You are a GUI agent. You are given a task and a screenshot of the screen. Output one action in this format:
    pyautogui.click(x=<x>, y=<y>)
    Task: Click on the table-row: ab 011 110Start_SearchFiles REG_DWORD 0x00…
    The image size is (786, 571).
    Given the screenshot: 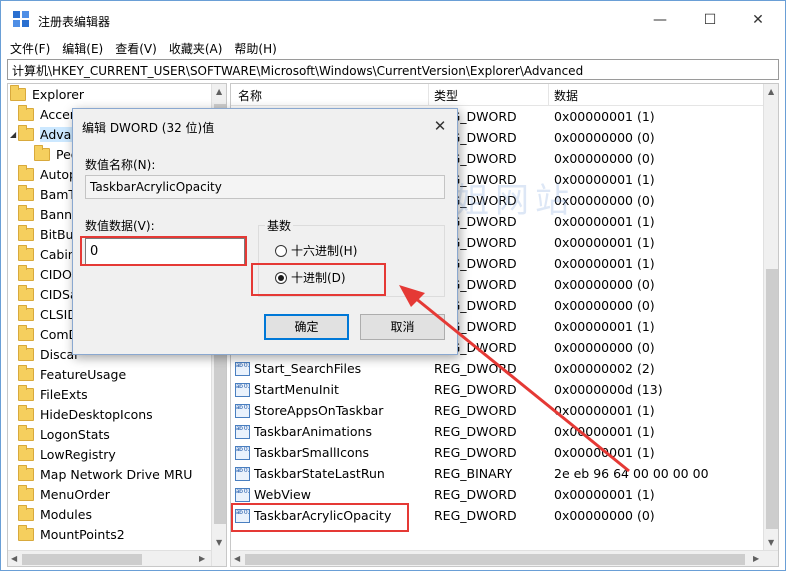 What is the action you would take?
    pyautogui.click(x=497, y=369)
    